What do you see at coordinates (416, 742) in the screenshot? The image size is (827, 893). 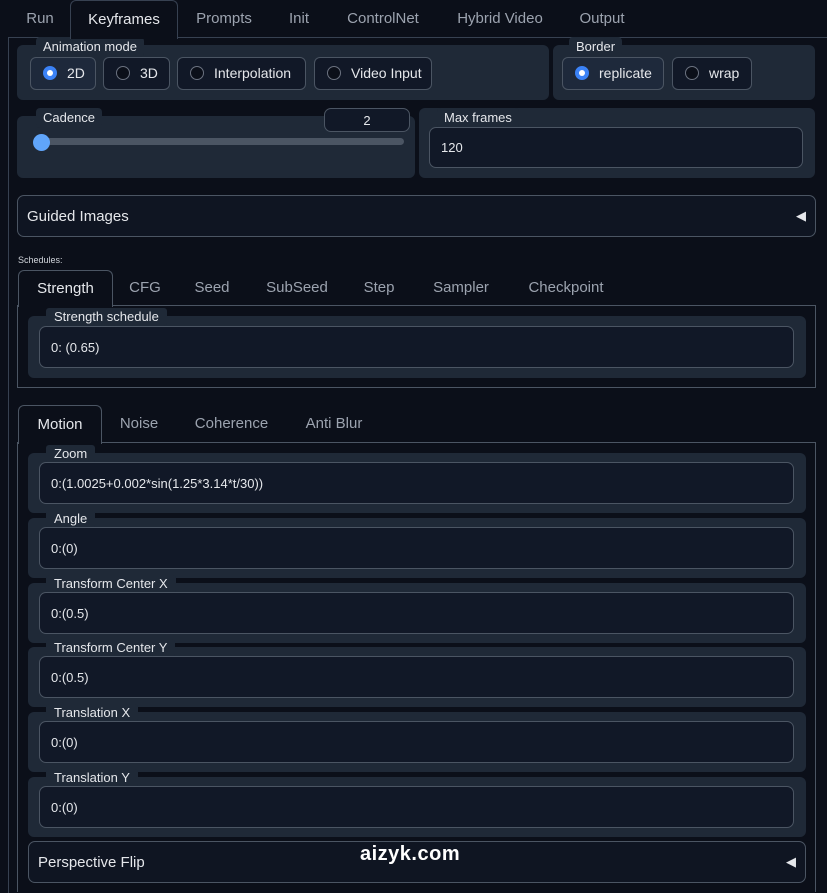 I see `translation-x-input: 0:(0)` at bounding box center [416, 742].